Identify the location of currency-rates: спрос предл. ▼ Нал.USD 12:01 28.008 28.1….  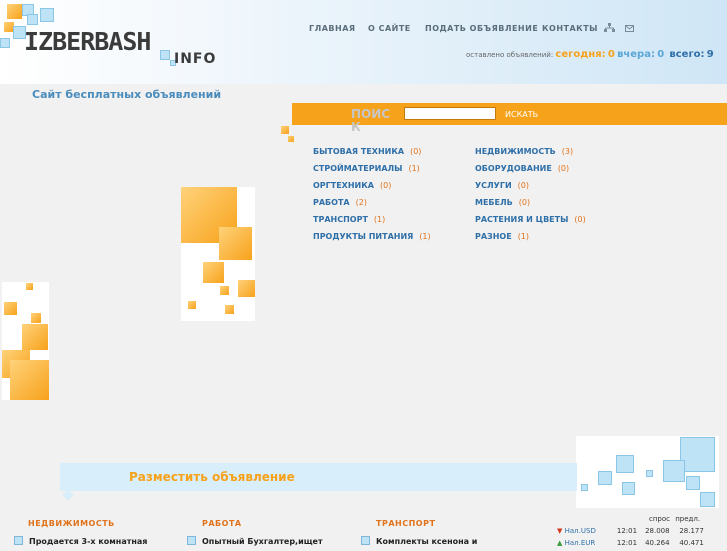
(630, 533).